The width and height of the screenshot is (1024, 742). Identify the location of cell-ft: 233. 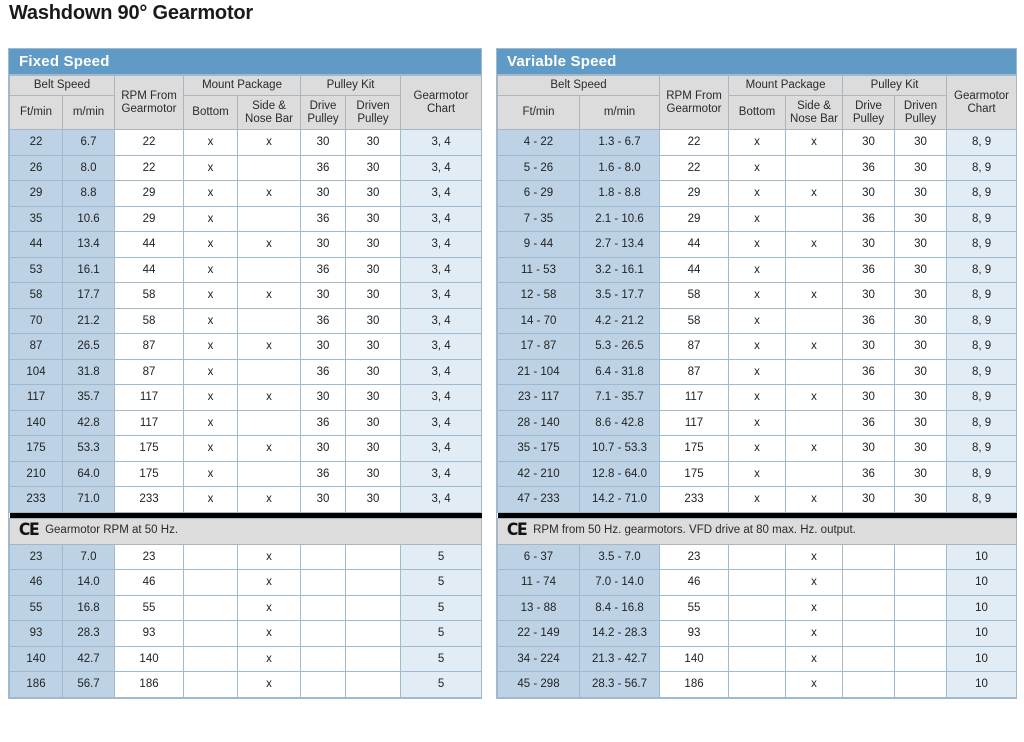
(36, 499).